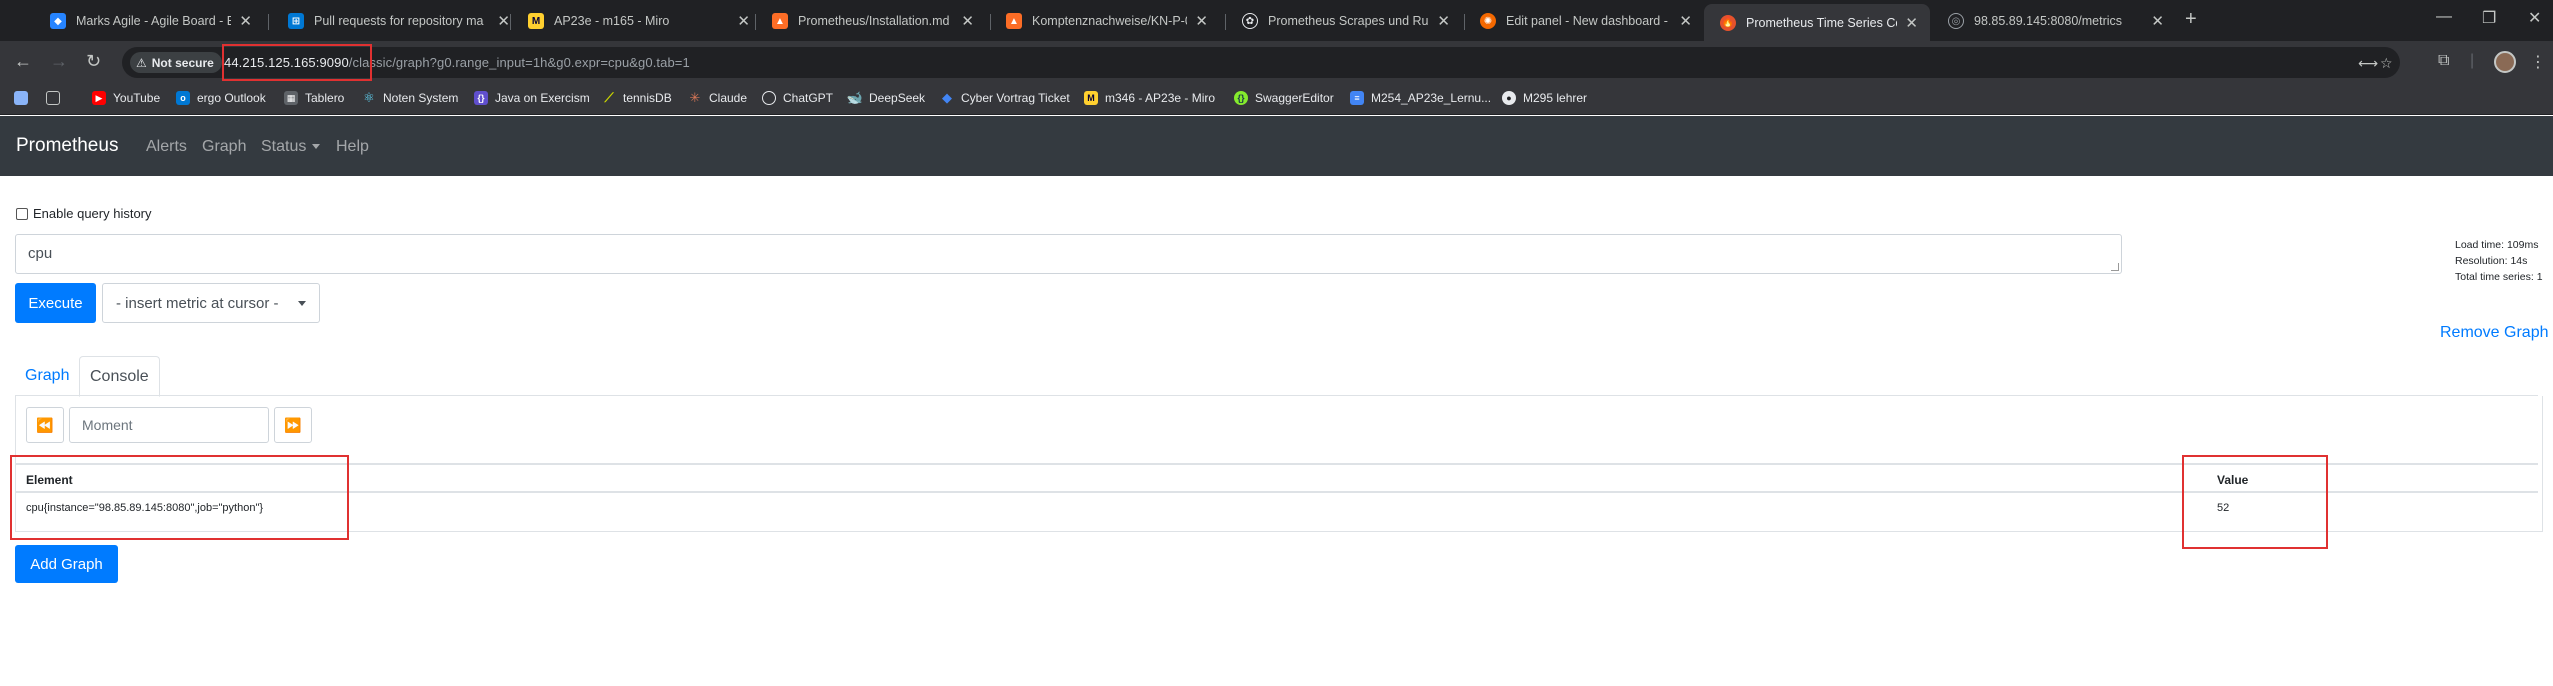  I want to click on grid-icon, so click(53, 98).